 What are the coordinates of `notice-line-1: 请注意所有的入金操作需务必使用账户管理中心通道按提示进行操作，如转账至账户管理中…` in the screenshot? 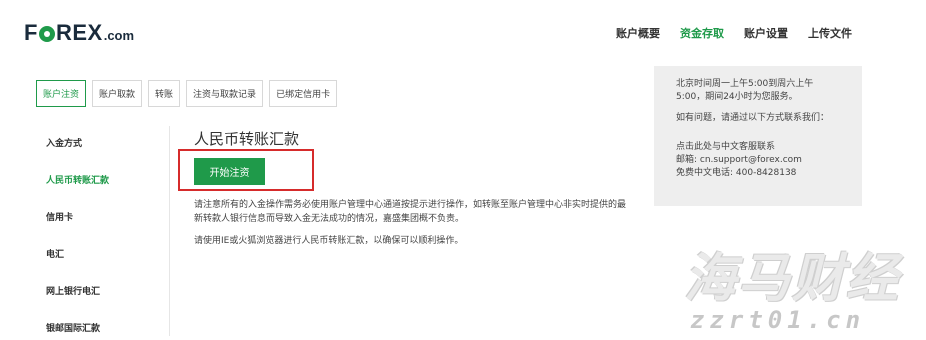 It's located at (410, 205).